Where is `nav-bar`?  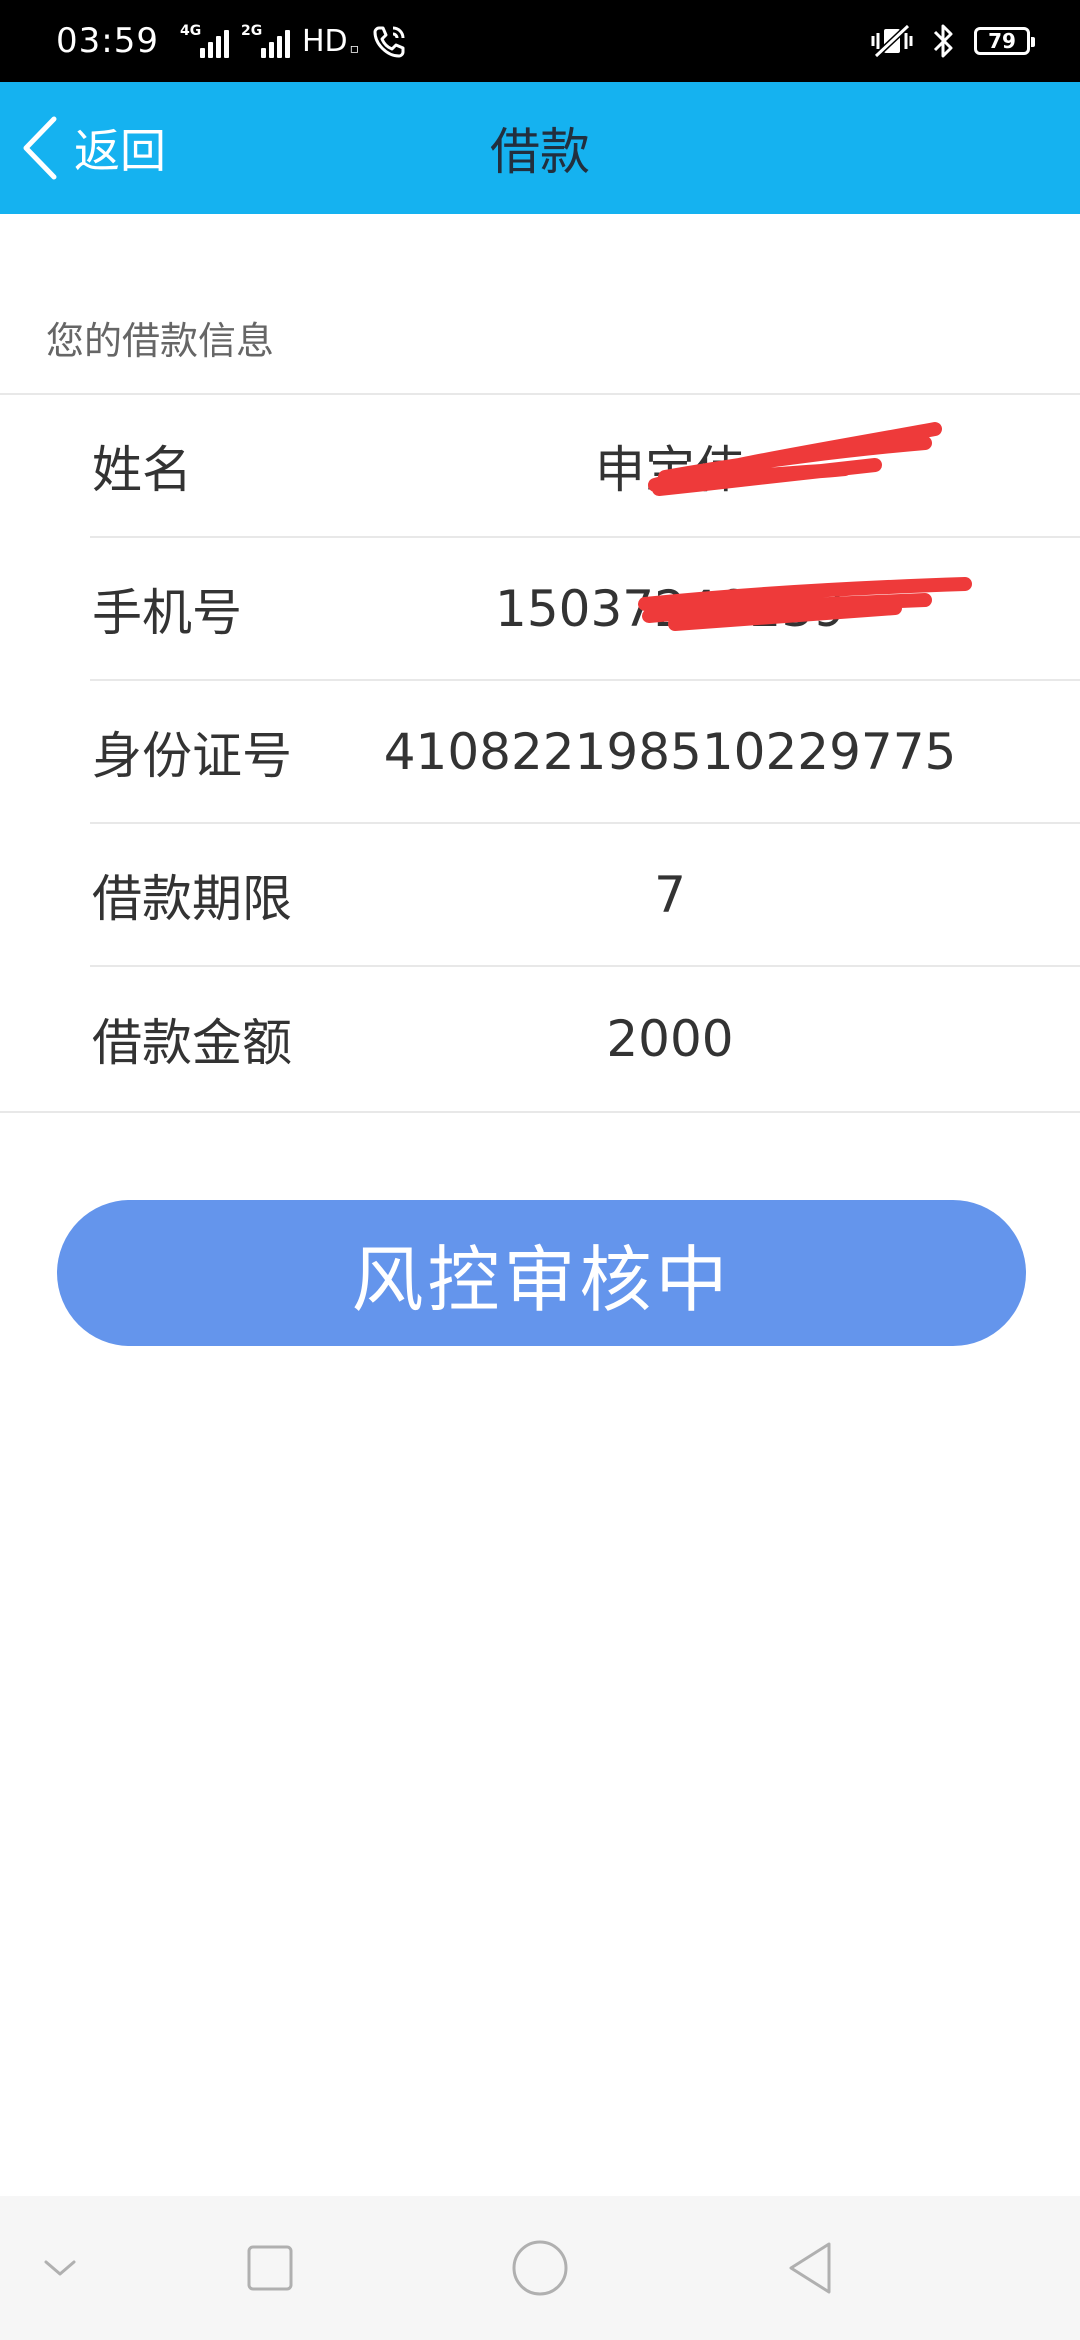 nav-bar is located at coordinates (540, 2268).